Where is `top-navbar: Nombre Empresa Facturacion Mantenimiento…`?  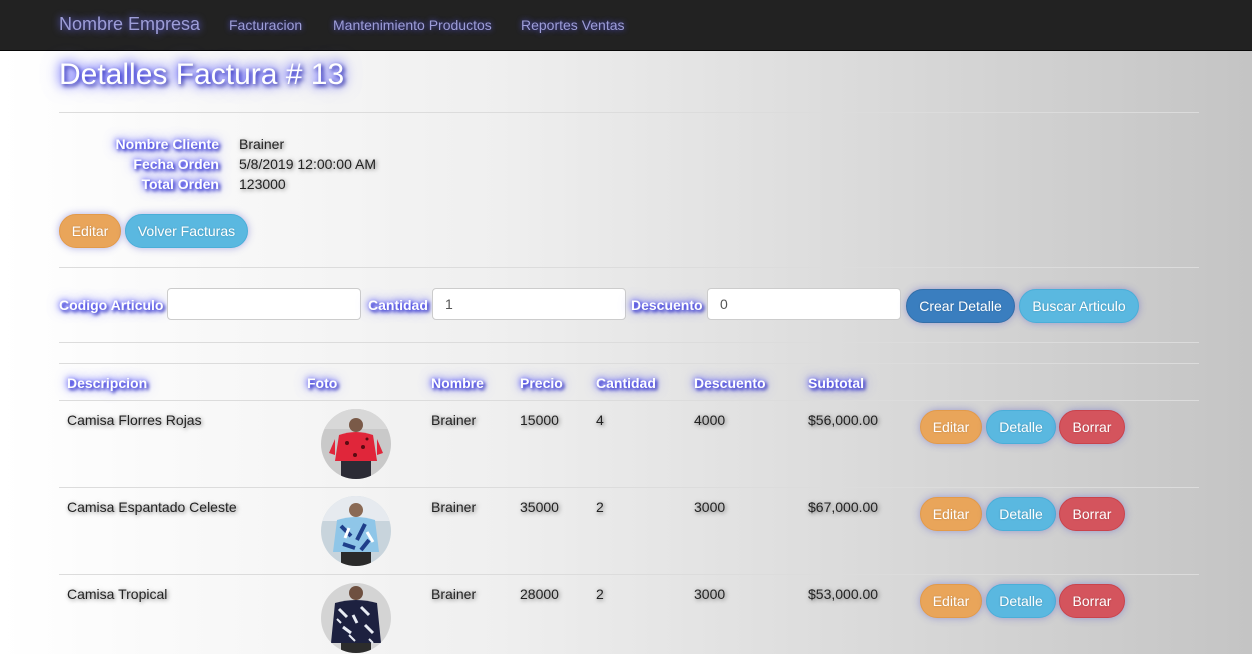 top-navbar: Nombre Empresa Facturacion Mantenimiento… is located at coordinates (626, 25).